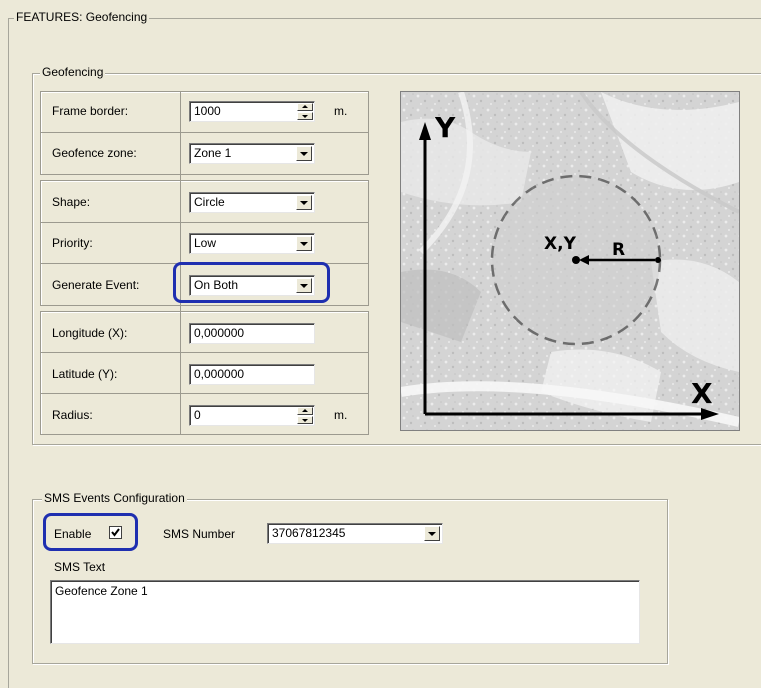 The image size is (761, 688). Describe the element at coordinates (80, 567) in the screenshot. I see `sms-text-label: SMS Text` at that location.